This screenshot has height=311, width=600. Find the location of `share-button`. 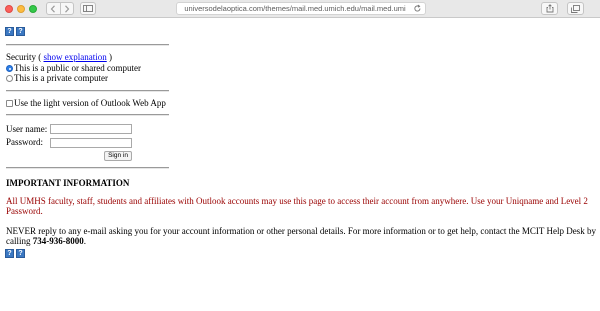

share-button is located at coordinates (549, 8).